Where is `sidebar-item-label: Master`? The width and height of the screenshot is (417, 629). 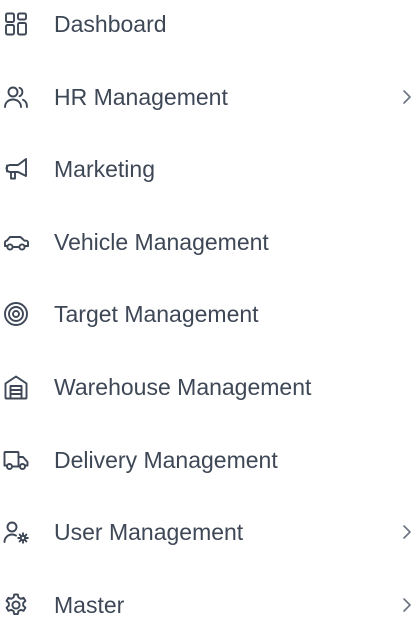
sidebar-item-label: Master is located at coordinates (89, 605).